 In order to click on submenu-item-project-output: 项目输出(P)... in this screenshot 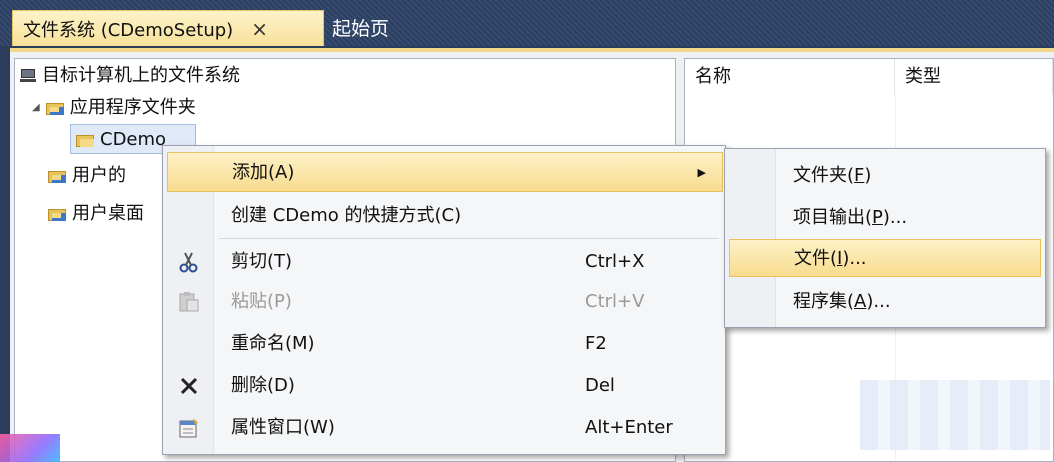, I will do `click(885, 218)`.